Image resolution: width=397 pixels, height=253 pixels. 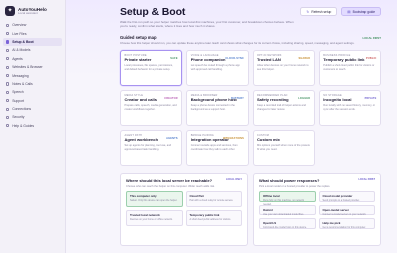 I want to click on sidebar-item-agents: Agents, so click(x=32, y=59).